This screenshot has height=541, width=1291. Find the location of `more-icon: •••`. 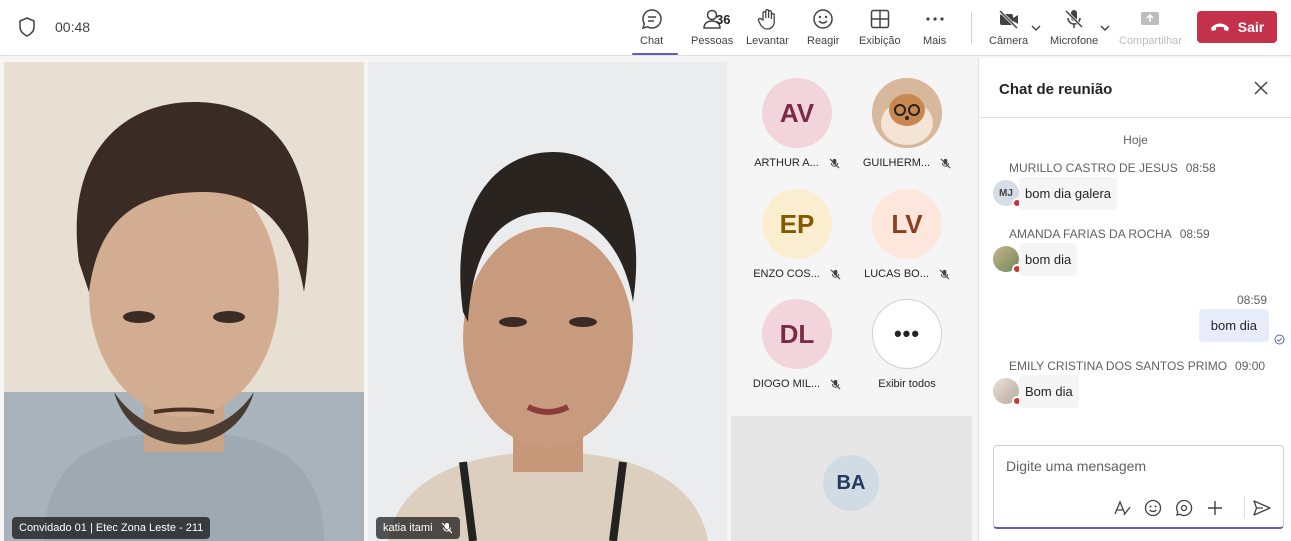

more-icon: ••• is located at coordinates (907, 334).